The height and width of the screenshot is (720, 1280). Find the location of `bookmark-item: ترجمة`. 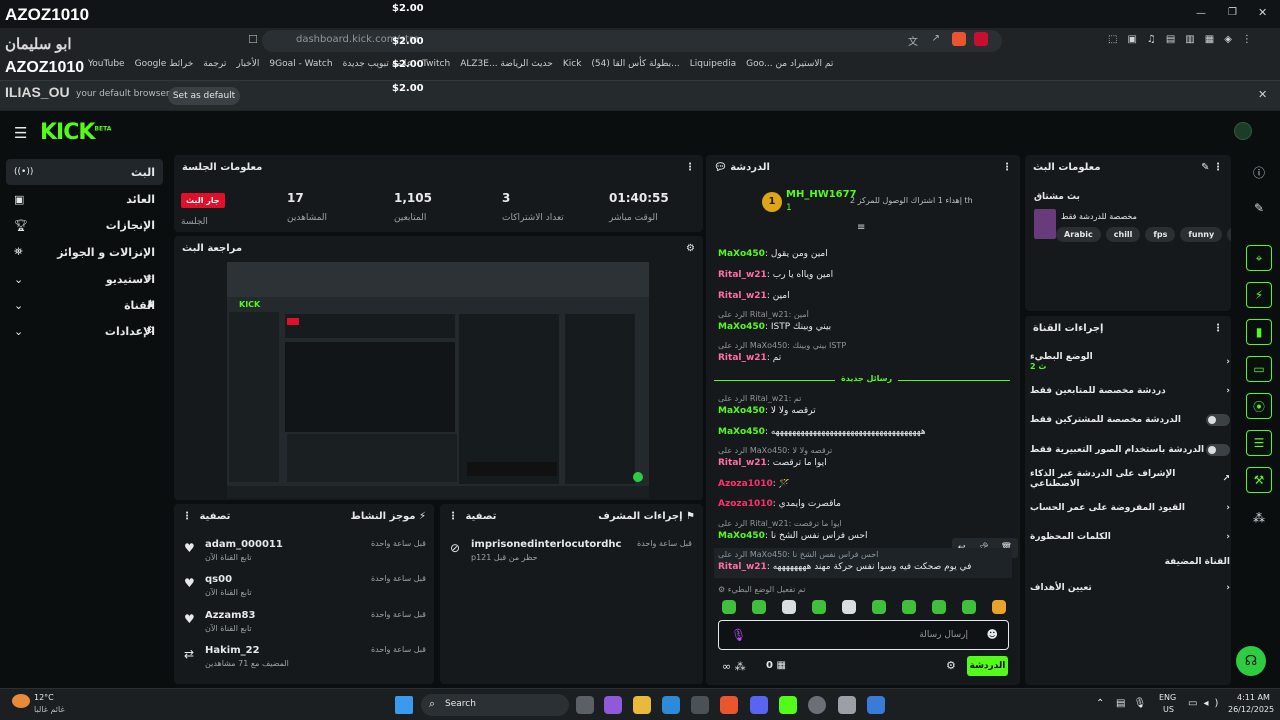

bookmark-item: ترجمة is located at coordinates (214, 64).